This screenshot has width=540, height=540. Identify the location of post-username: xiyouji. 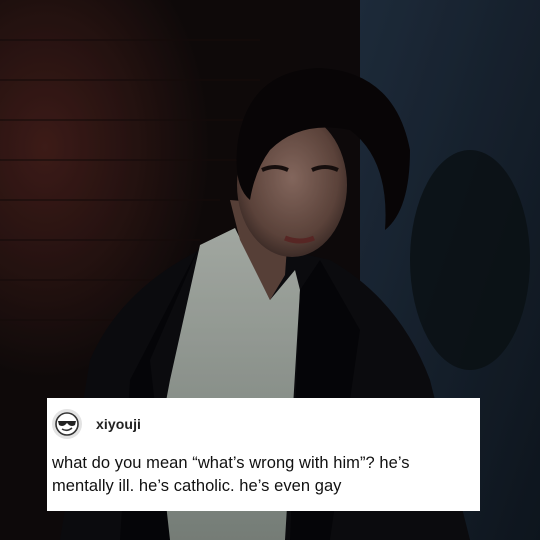
(118, 424).